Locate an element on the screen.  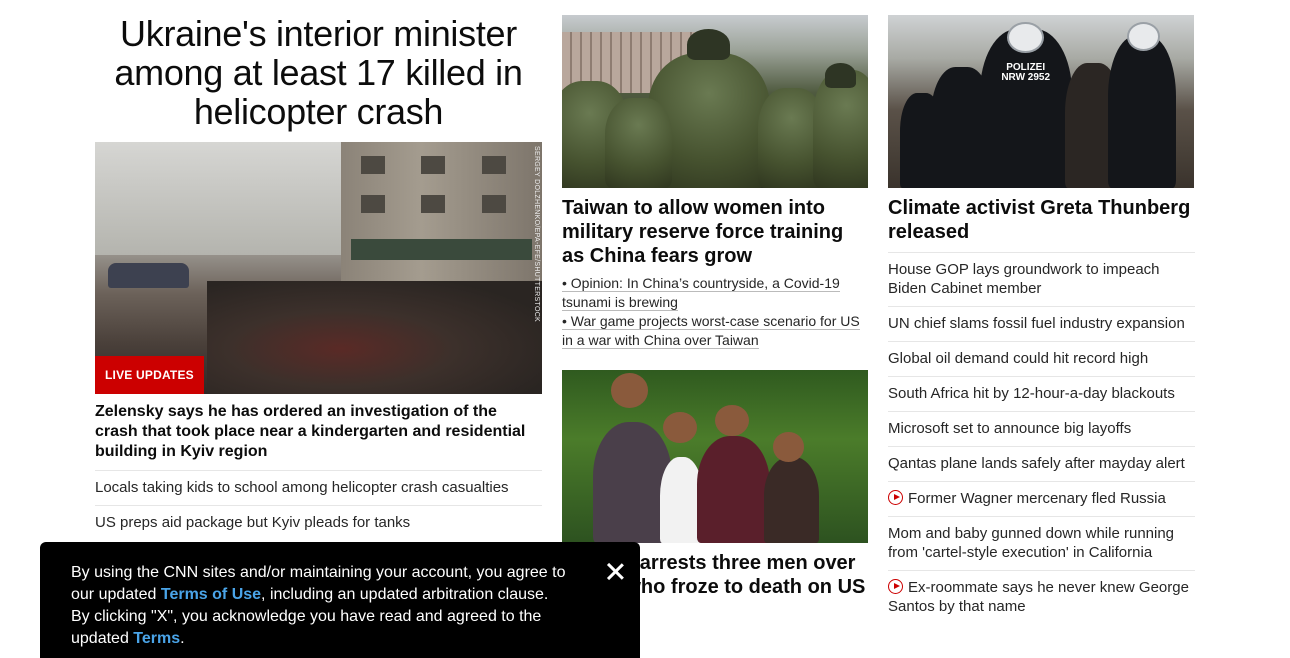
image-credit: SERGEY DOLZHENKO/EPA-EFE/SHUTTERSTOCK is located at coordinates (536, 234).